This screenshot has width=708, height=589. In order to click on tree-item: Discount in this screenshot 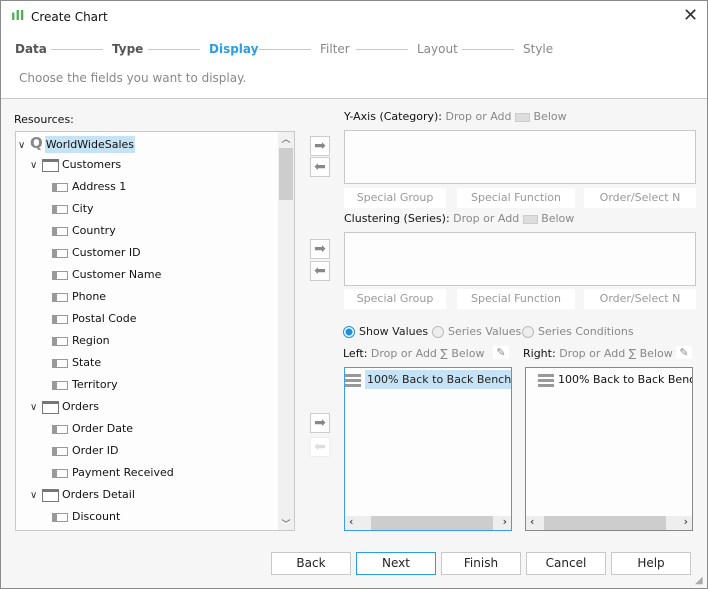, I will do `click(86, 517)`.